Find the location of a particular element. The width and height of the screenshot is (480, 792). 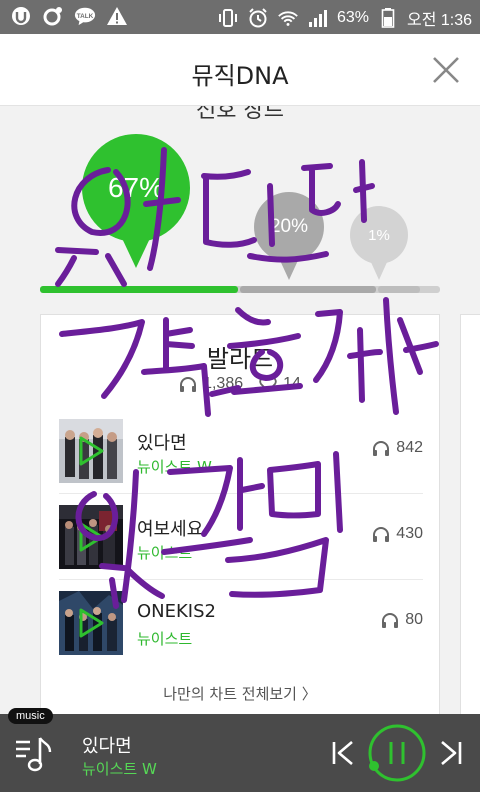

track-title: ONEKIS2 is located at coordinates (176, 611).